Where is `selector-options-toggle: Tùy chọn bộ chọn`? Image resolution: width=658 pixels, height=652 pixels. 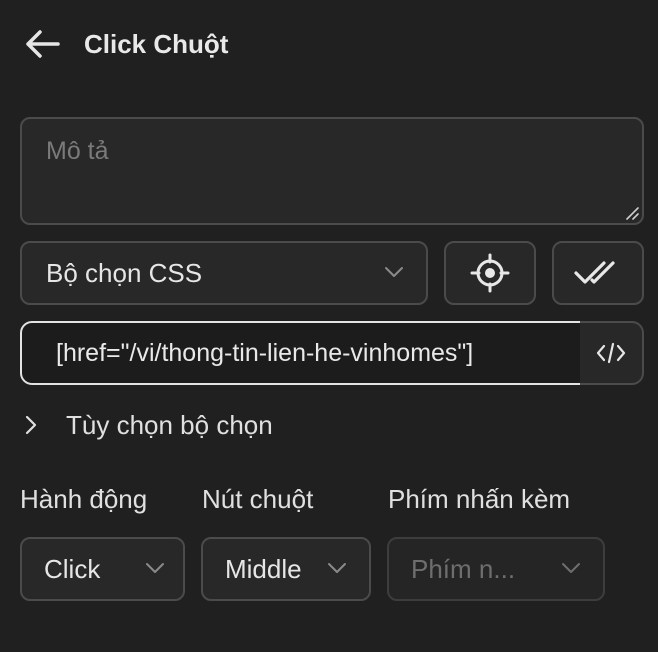
selector-options-toggle: Tùy chọn bộ chọn is located at coordinates (148, 425).